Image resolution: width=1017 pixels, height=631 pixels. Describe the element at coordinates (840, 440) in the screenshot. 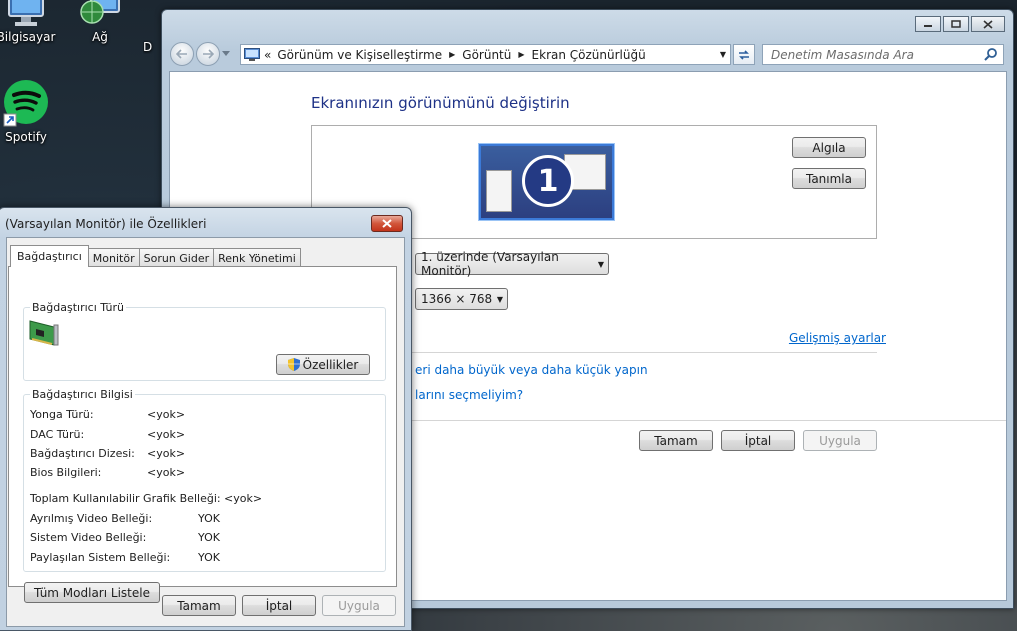

I see `apply-button: Uygula` at that location.